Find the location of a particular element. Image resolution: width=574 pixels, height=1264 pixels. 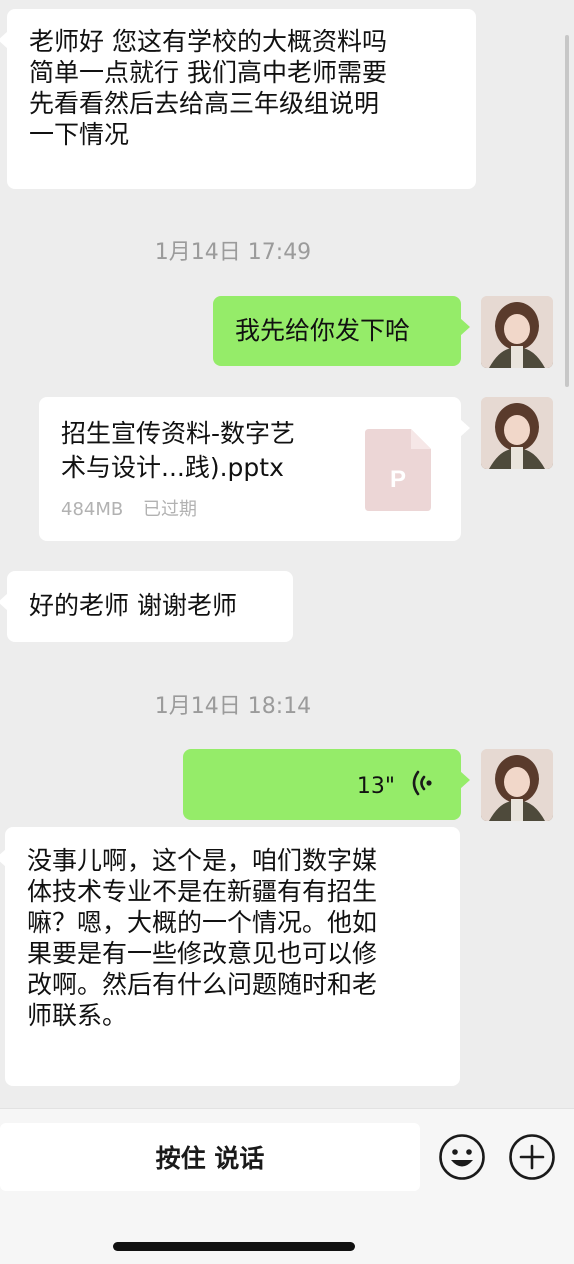

ppt-file-icon: P is located at coordinates (398, 470).